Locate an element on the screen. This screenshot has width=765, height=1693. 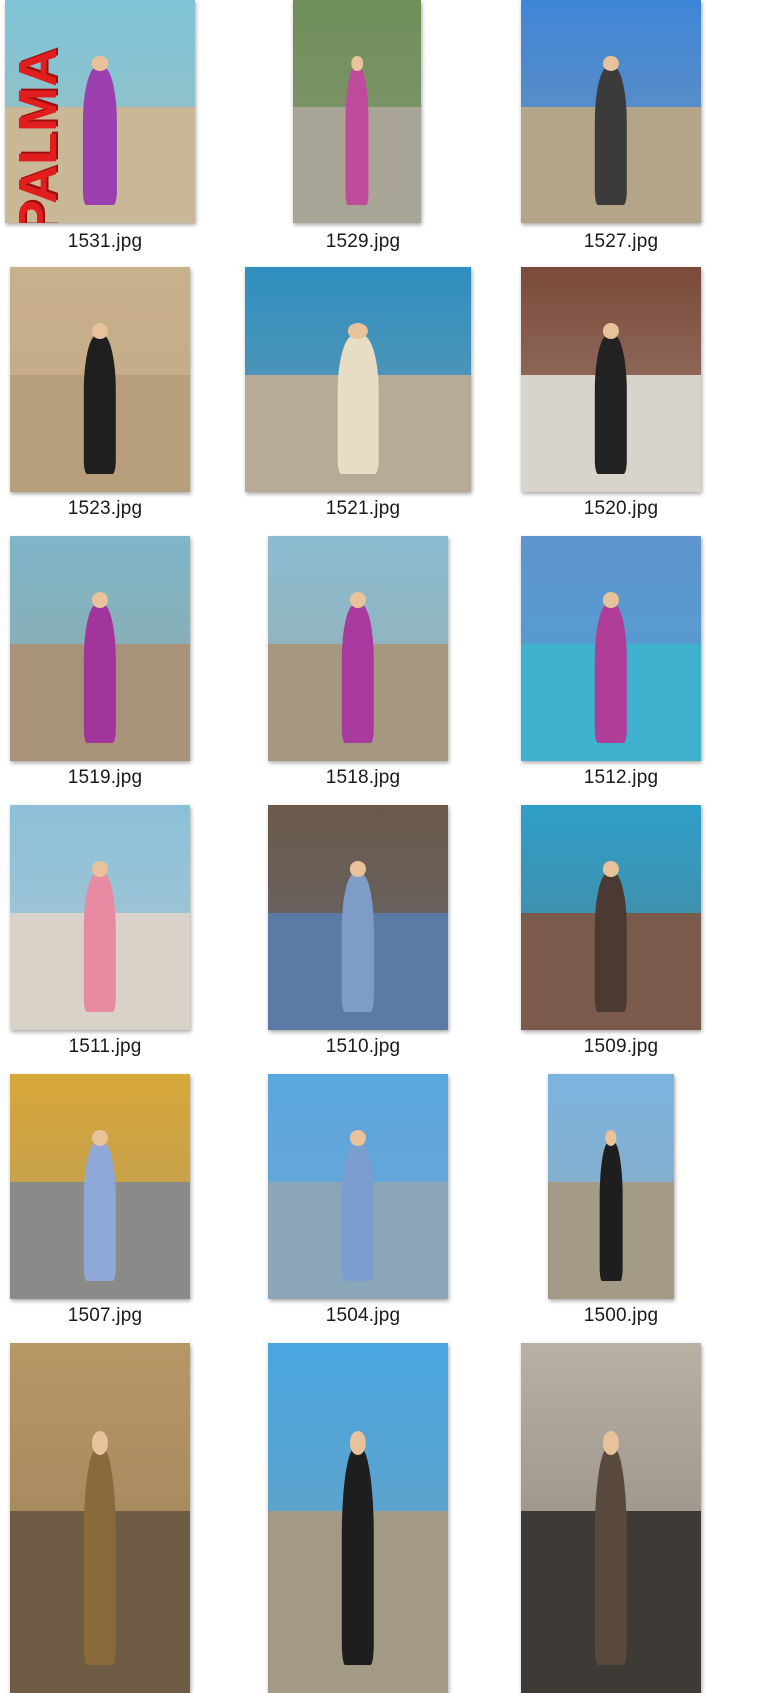
file-name-label: 1512.jpg is located at coordinates (621, 777).